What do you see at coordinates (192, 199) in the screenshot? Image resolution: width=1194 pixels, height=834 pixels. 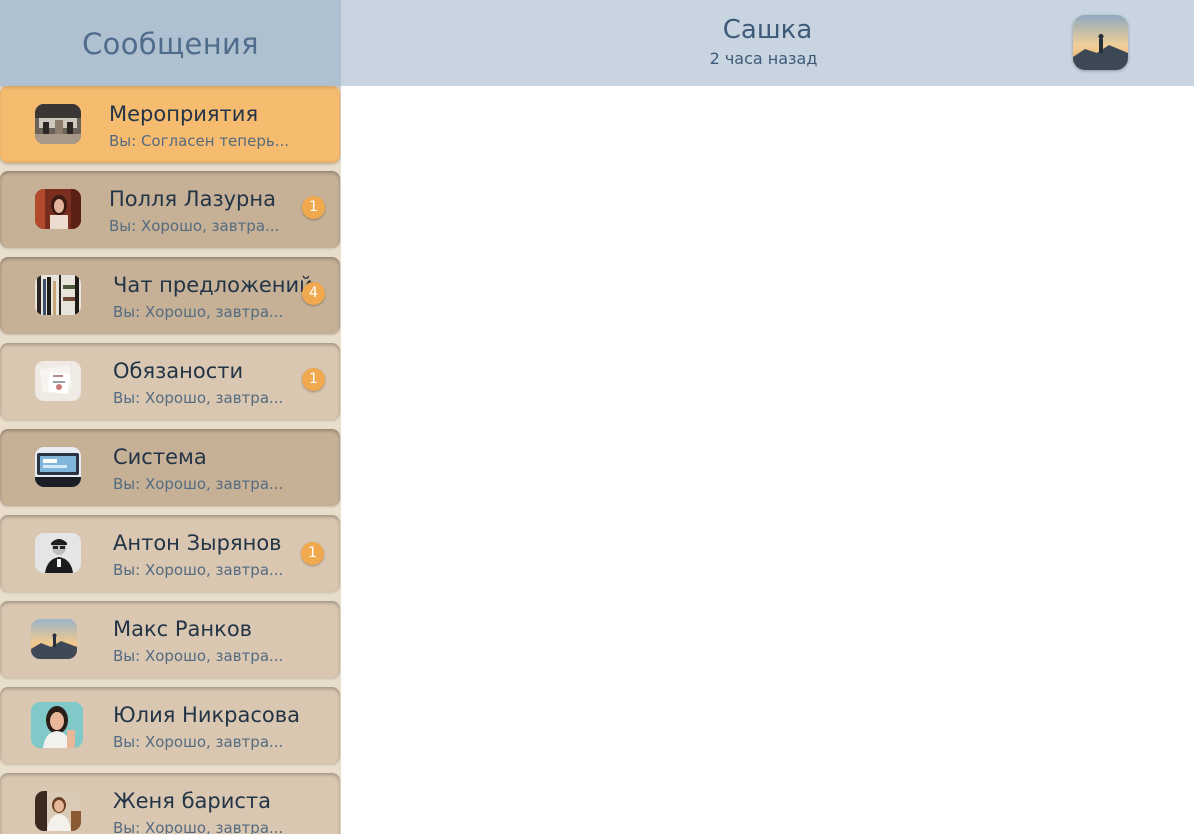 I see `chat-name: Полля Лазурна` at bounding box center [192, 199].